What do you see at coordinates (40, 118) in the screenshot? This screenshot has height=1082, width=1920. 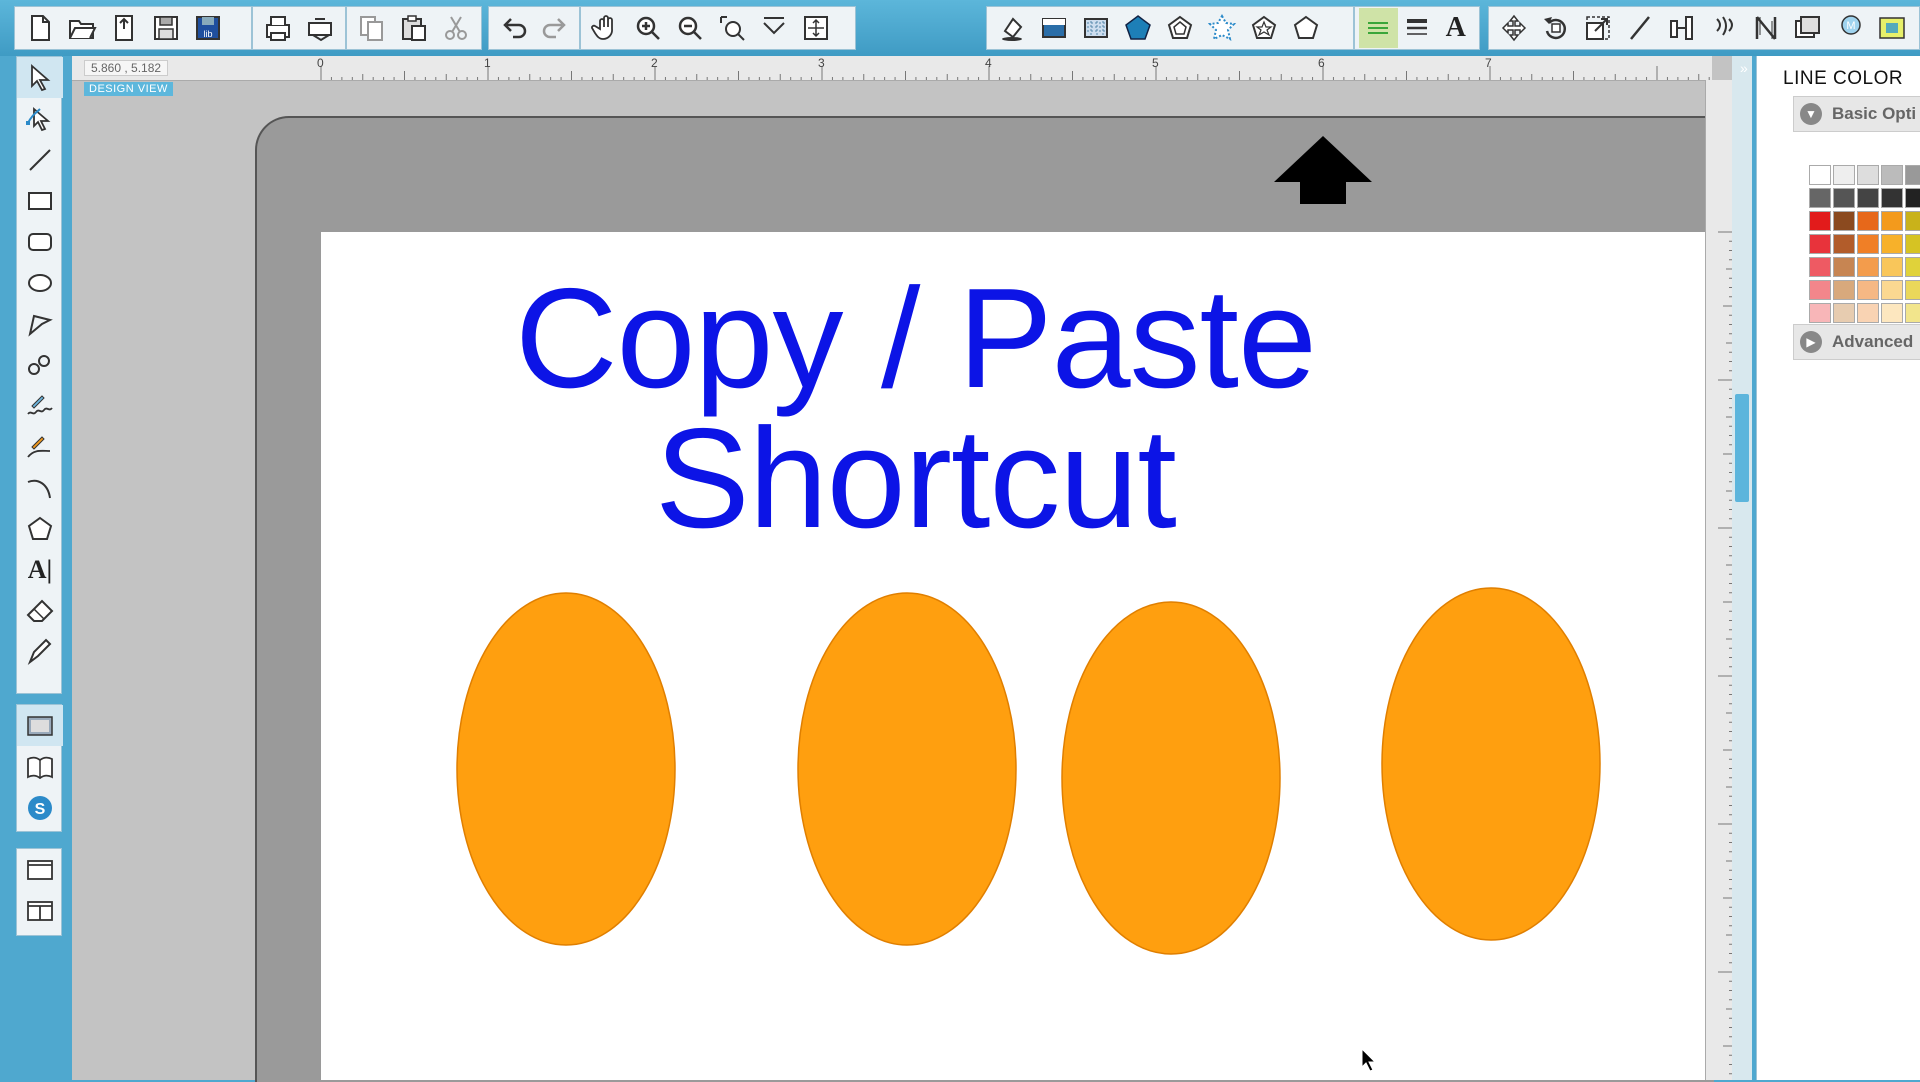 I see `edit-points-tool-icon` at bounding box center [40, 118].